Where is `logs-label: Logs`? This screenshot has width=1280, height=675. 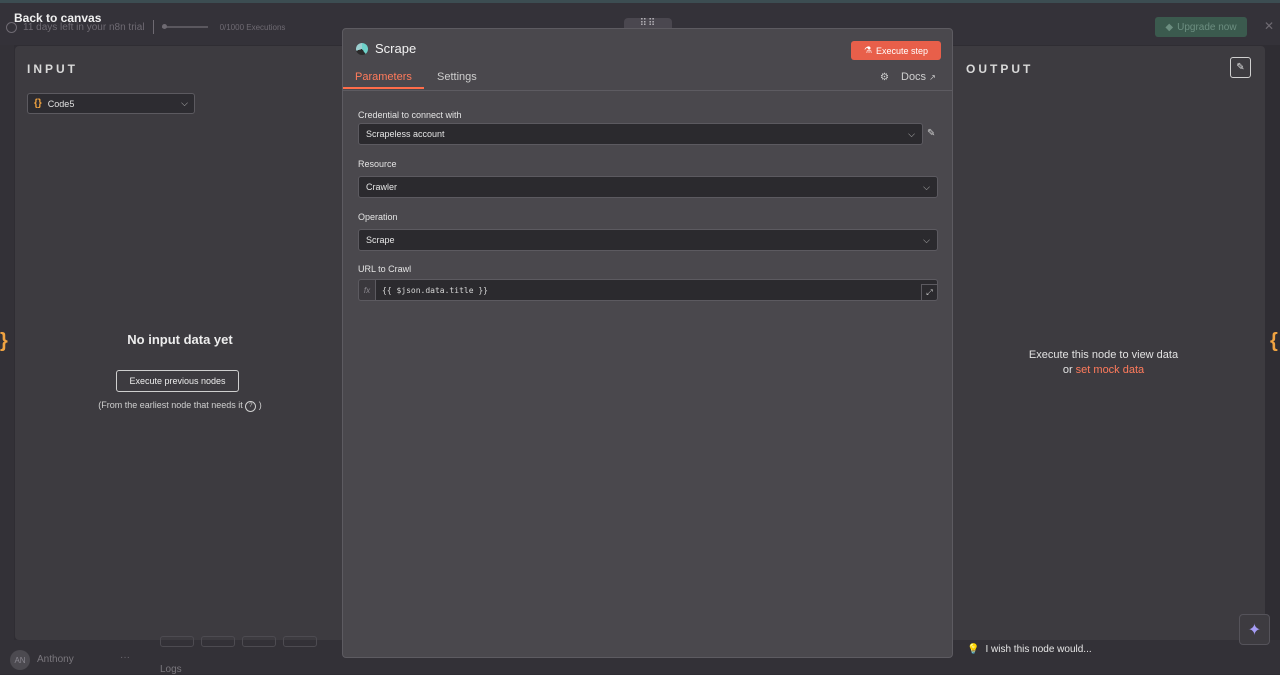
logs-label: Logs is located at coordinates (171, 669).